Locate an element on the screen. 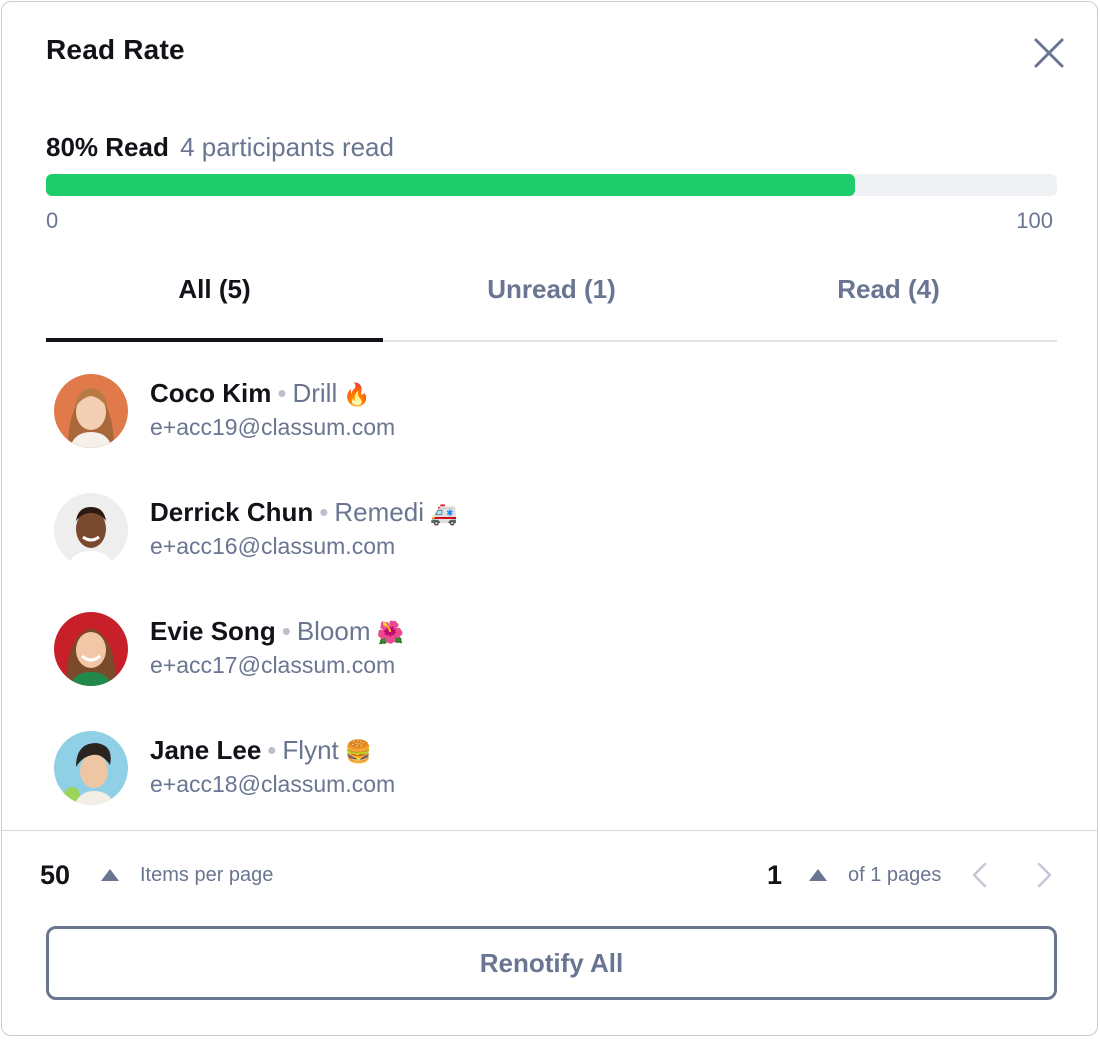 This screenshot has width=1100, height=1040. read-progress-fill is located at coordinates (450, 185).